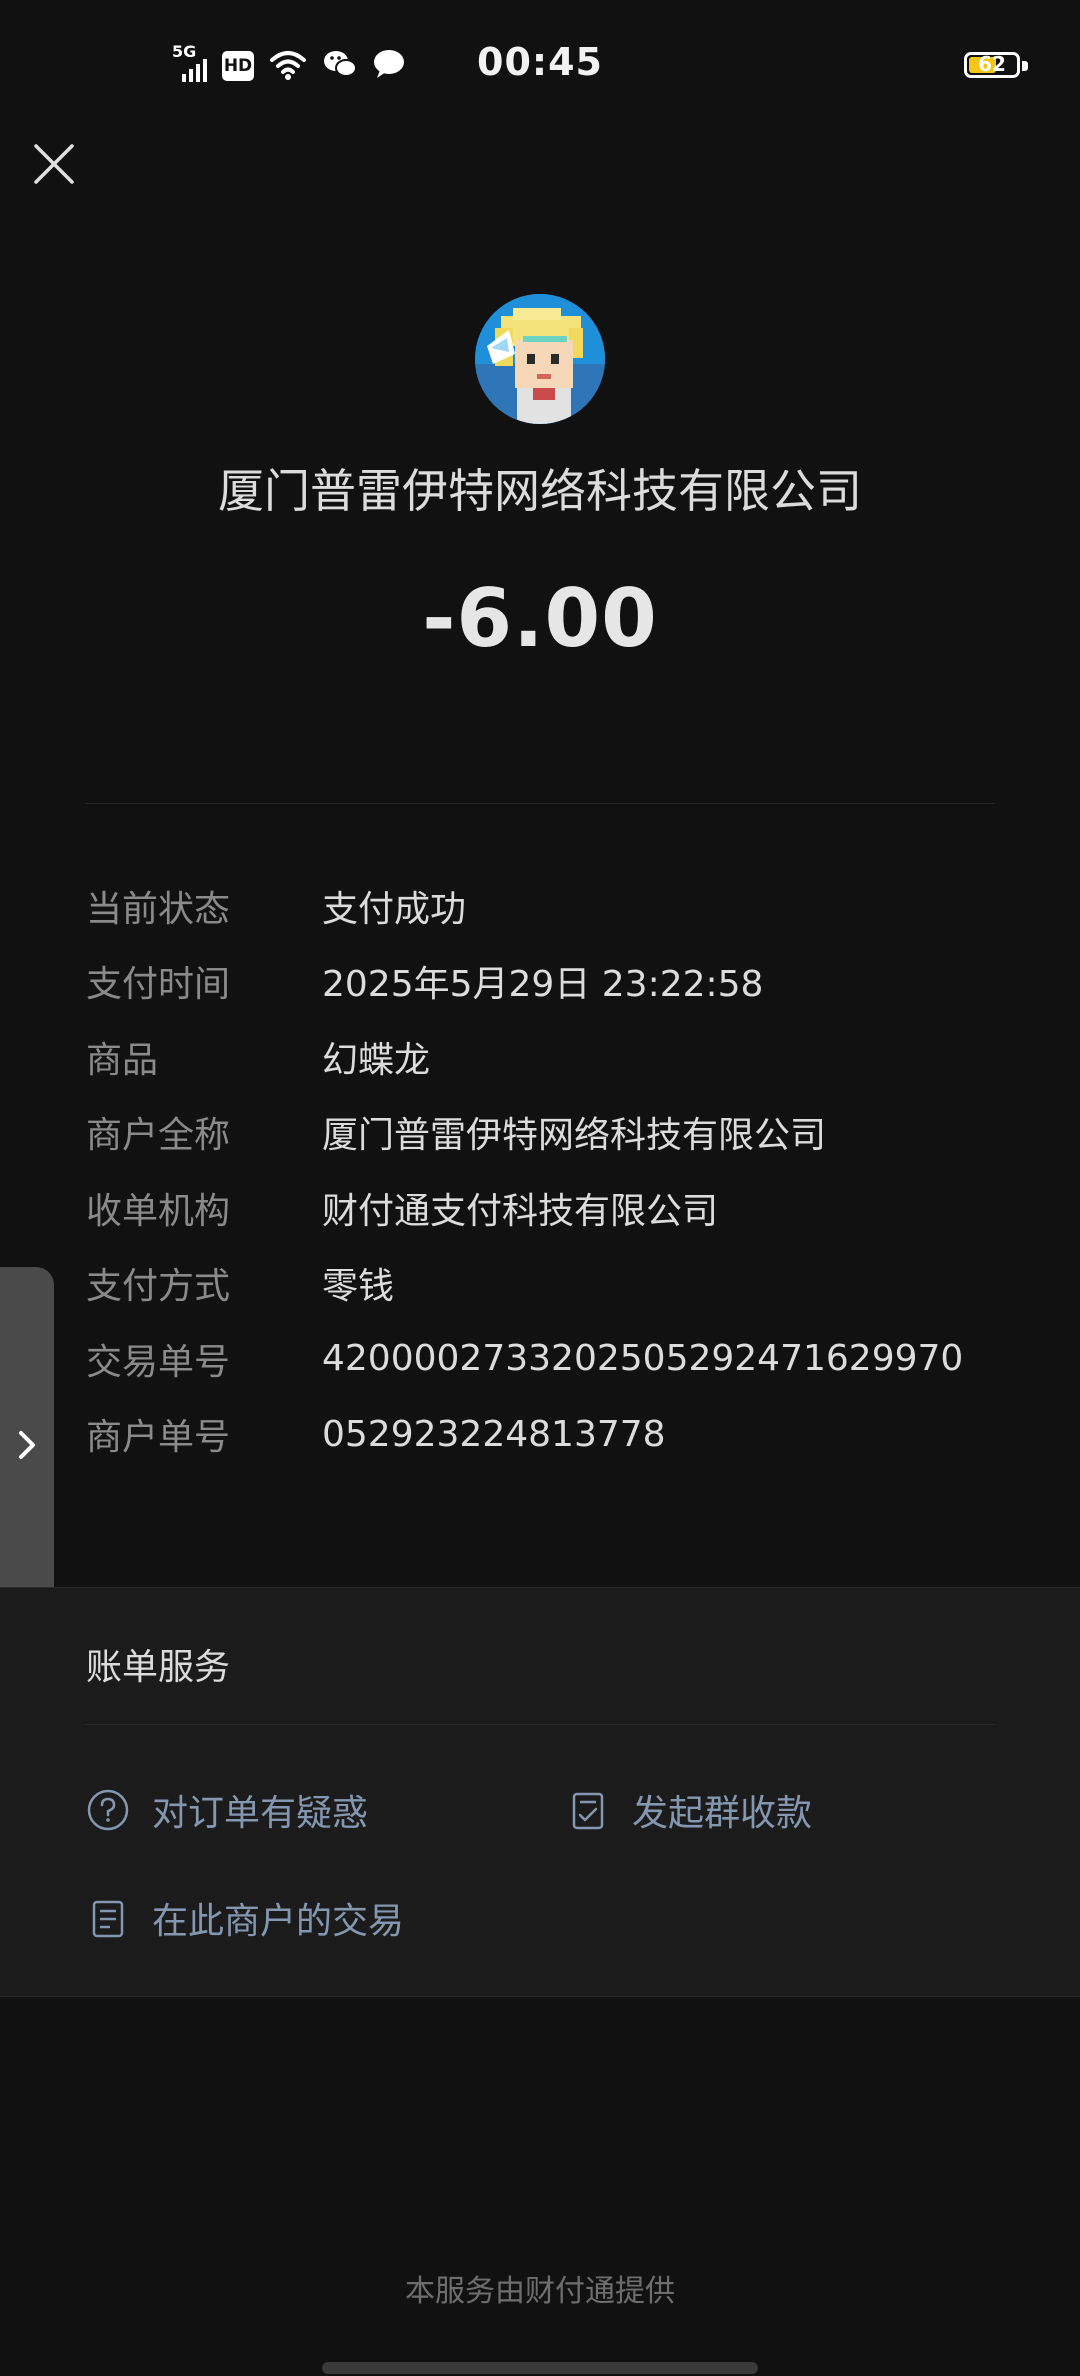 This screenshot has width=1080, height=2376. I want to click on detail-row-merchant-order-number: 商户单号 052923224813778, so click(566, 1435).